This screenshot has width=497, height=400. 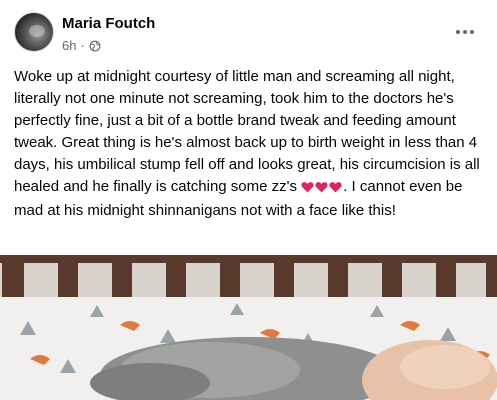 I want to click on post-meta: 6h ·, so click(x=81, y=45).